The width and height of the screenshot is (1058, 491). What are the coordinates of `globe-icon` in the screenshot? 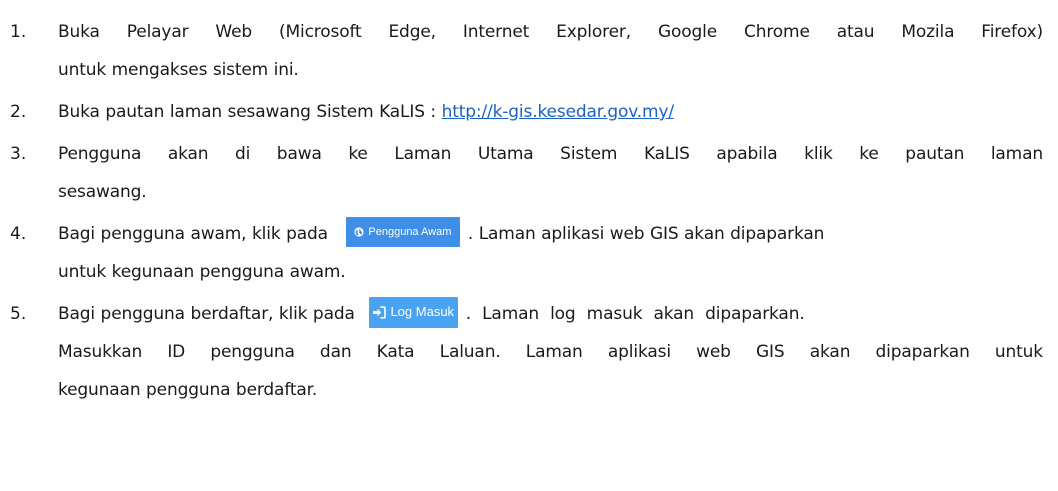 It's located at (359, 232).